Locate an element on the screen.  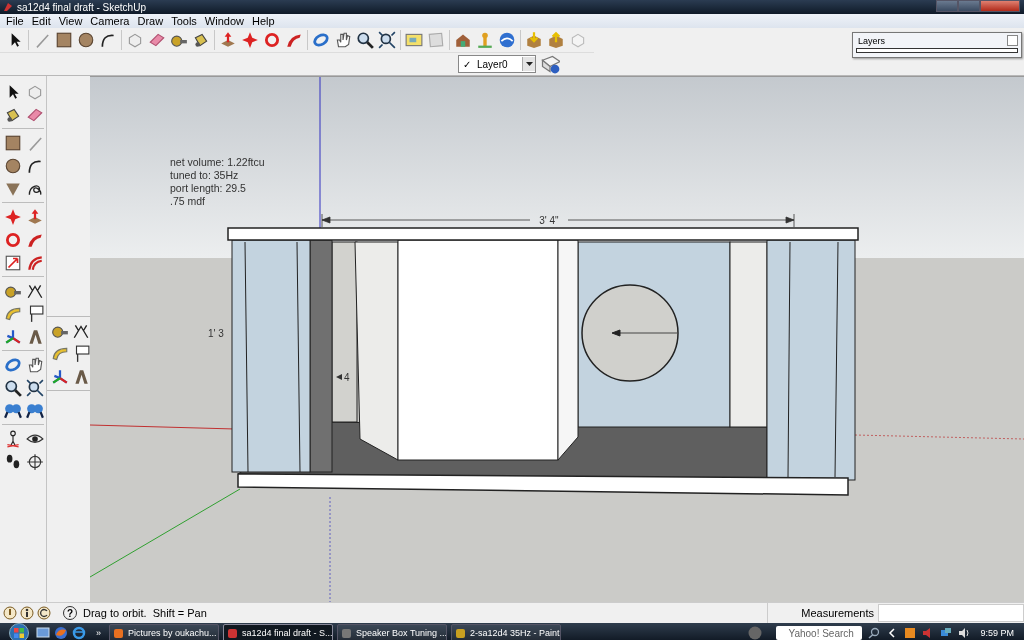
figure-icon is located at coordinates (13, 438).